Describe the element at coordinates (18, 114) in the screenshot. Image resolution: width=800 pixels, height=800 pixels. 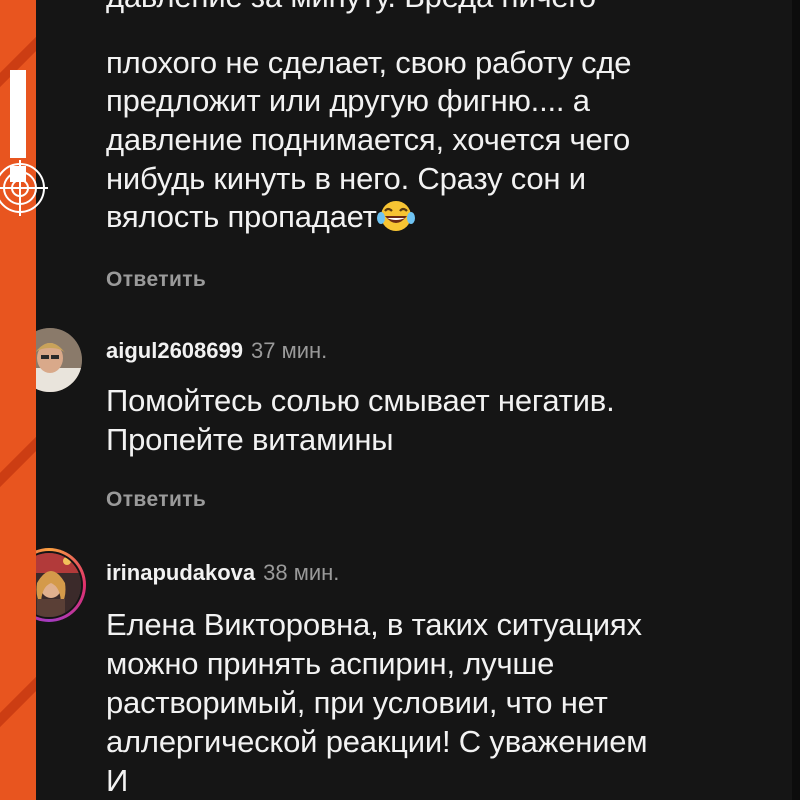
I see `exclamation-icon` at that location.